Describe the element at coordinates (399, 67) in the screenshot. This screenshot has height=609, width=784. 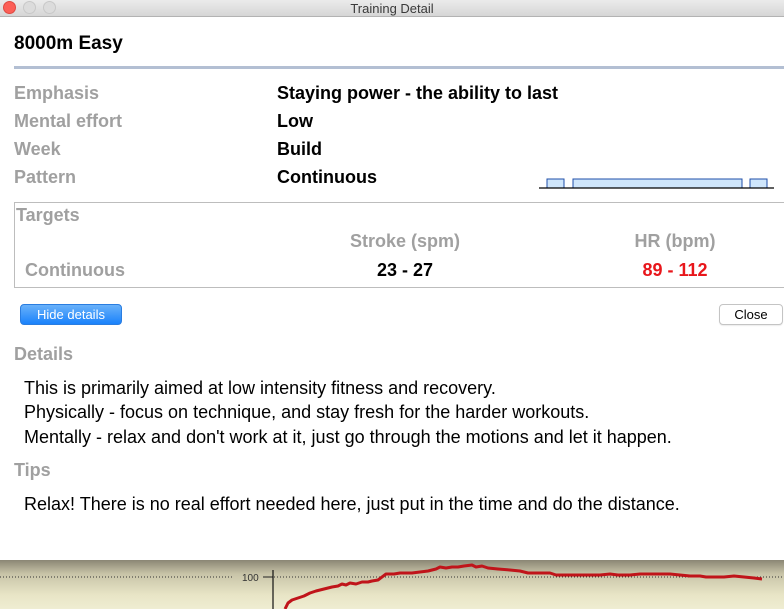
I see `title-divider` at that location.